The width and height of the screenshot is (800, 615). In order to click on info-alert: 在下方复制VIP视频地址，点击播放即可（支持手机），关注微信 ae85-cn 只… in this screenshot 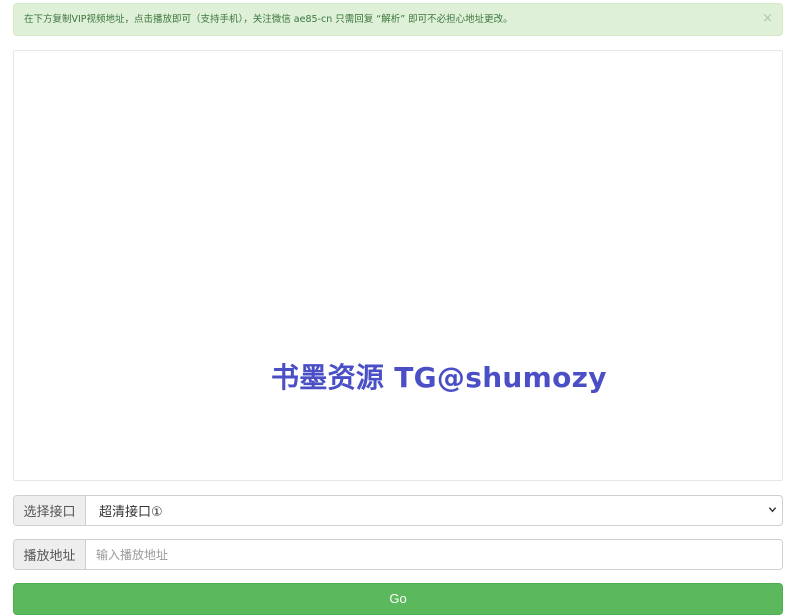, I will do `click(398, 19)`.